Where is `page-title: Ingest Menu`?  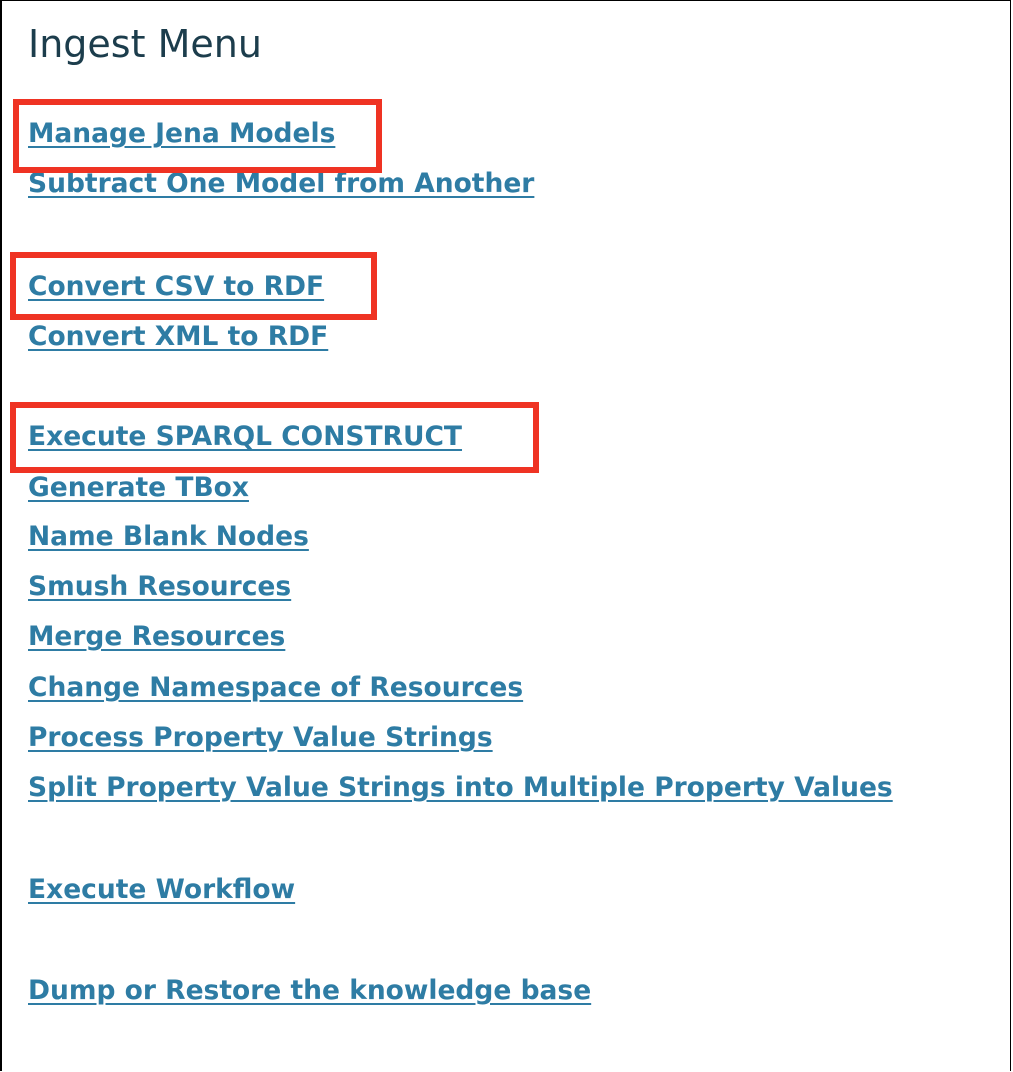 page-title: Ingest Menu is located at coordinates (145, 44).